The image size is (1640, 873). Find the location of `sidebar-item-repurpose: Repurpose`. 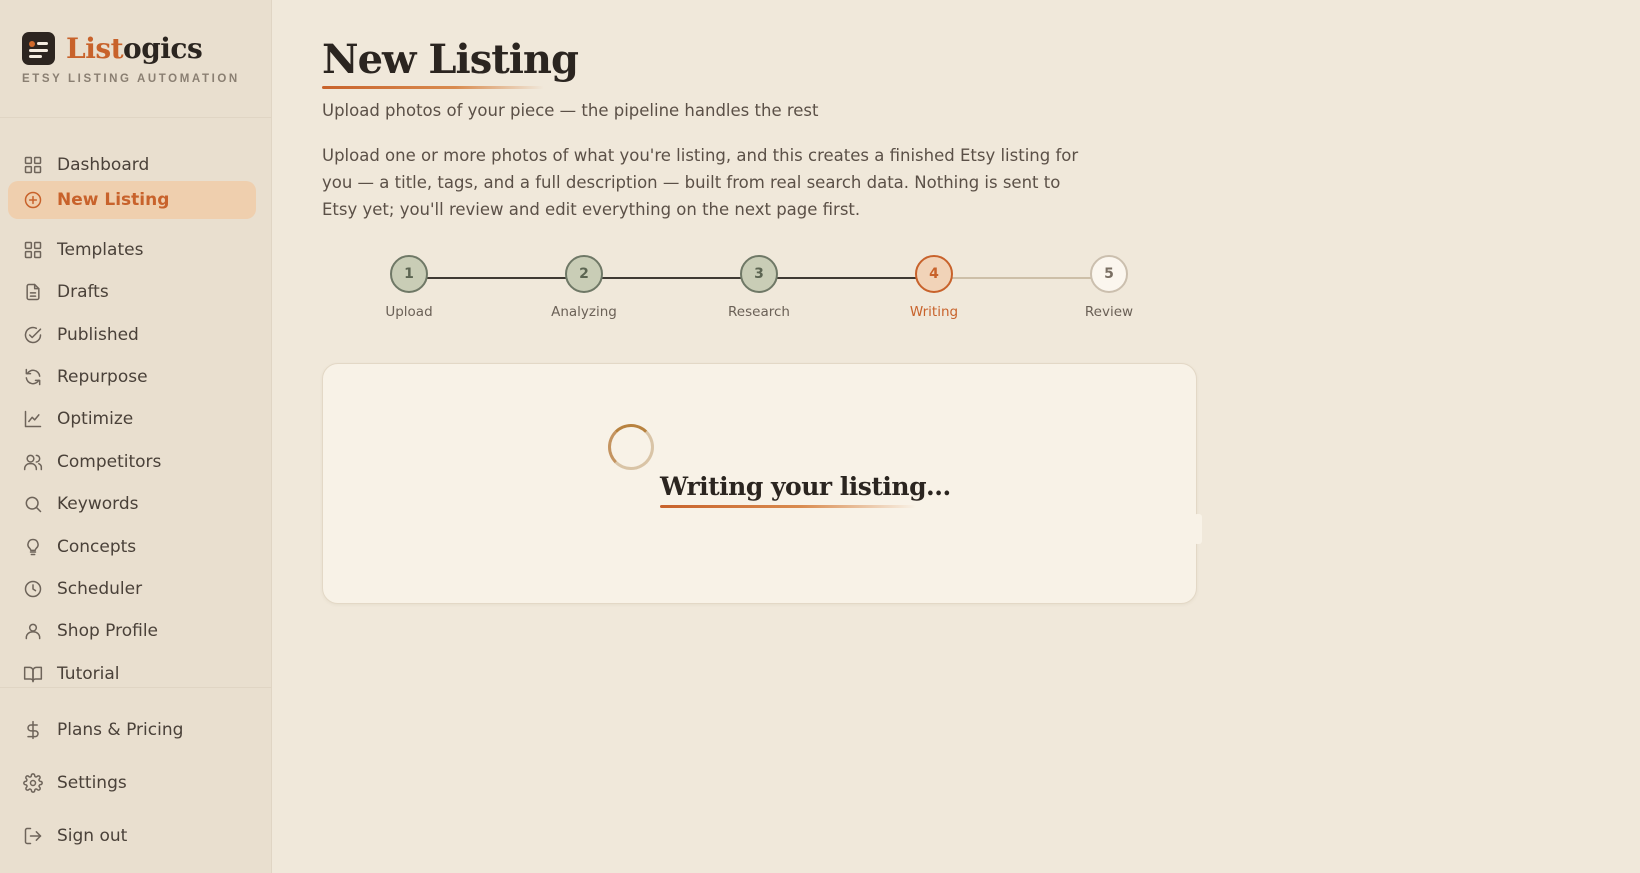

sidebar-item-repurpose: Repurpose is located at coordinates (132, 377).